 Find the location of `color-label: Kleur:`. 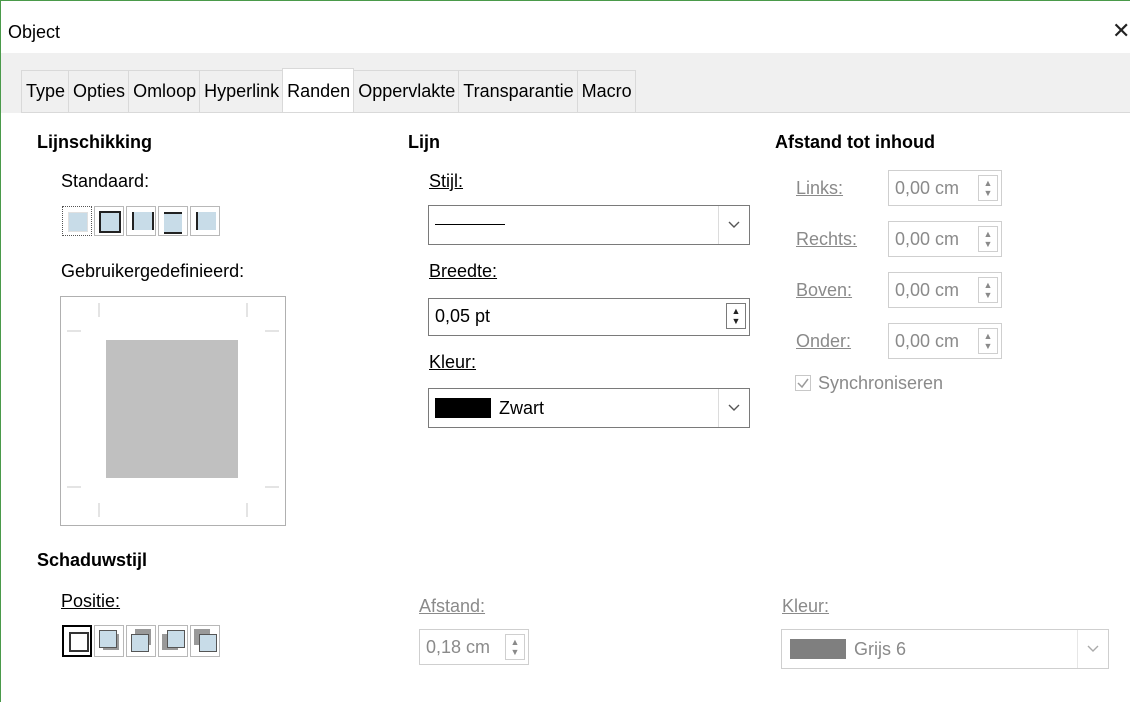

color-label: Kleur: is located at coordinates (453, 362).